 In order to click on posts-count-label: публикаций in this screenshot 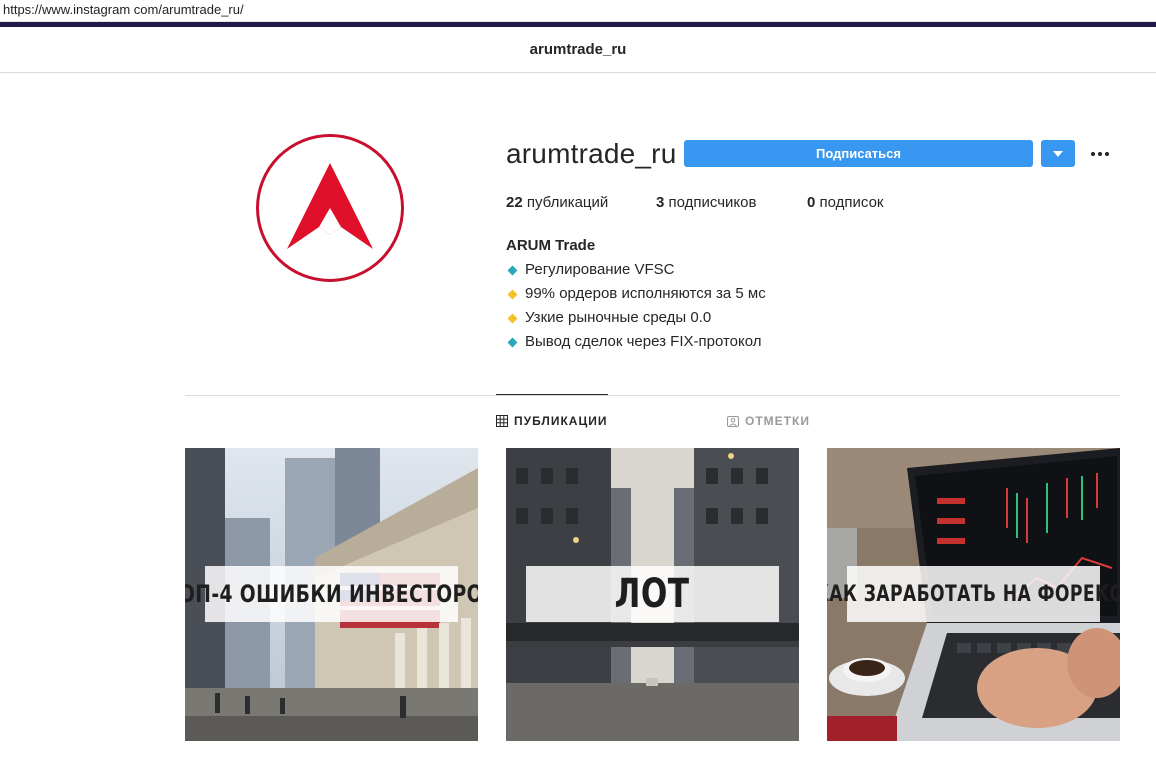, I will do `click(565, 202)`.